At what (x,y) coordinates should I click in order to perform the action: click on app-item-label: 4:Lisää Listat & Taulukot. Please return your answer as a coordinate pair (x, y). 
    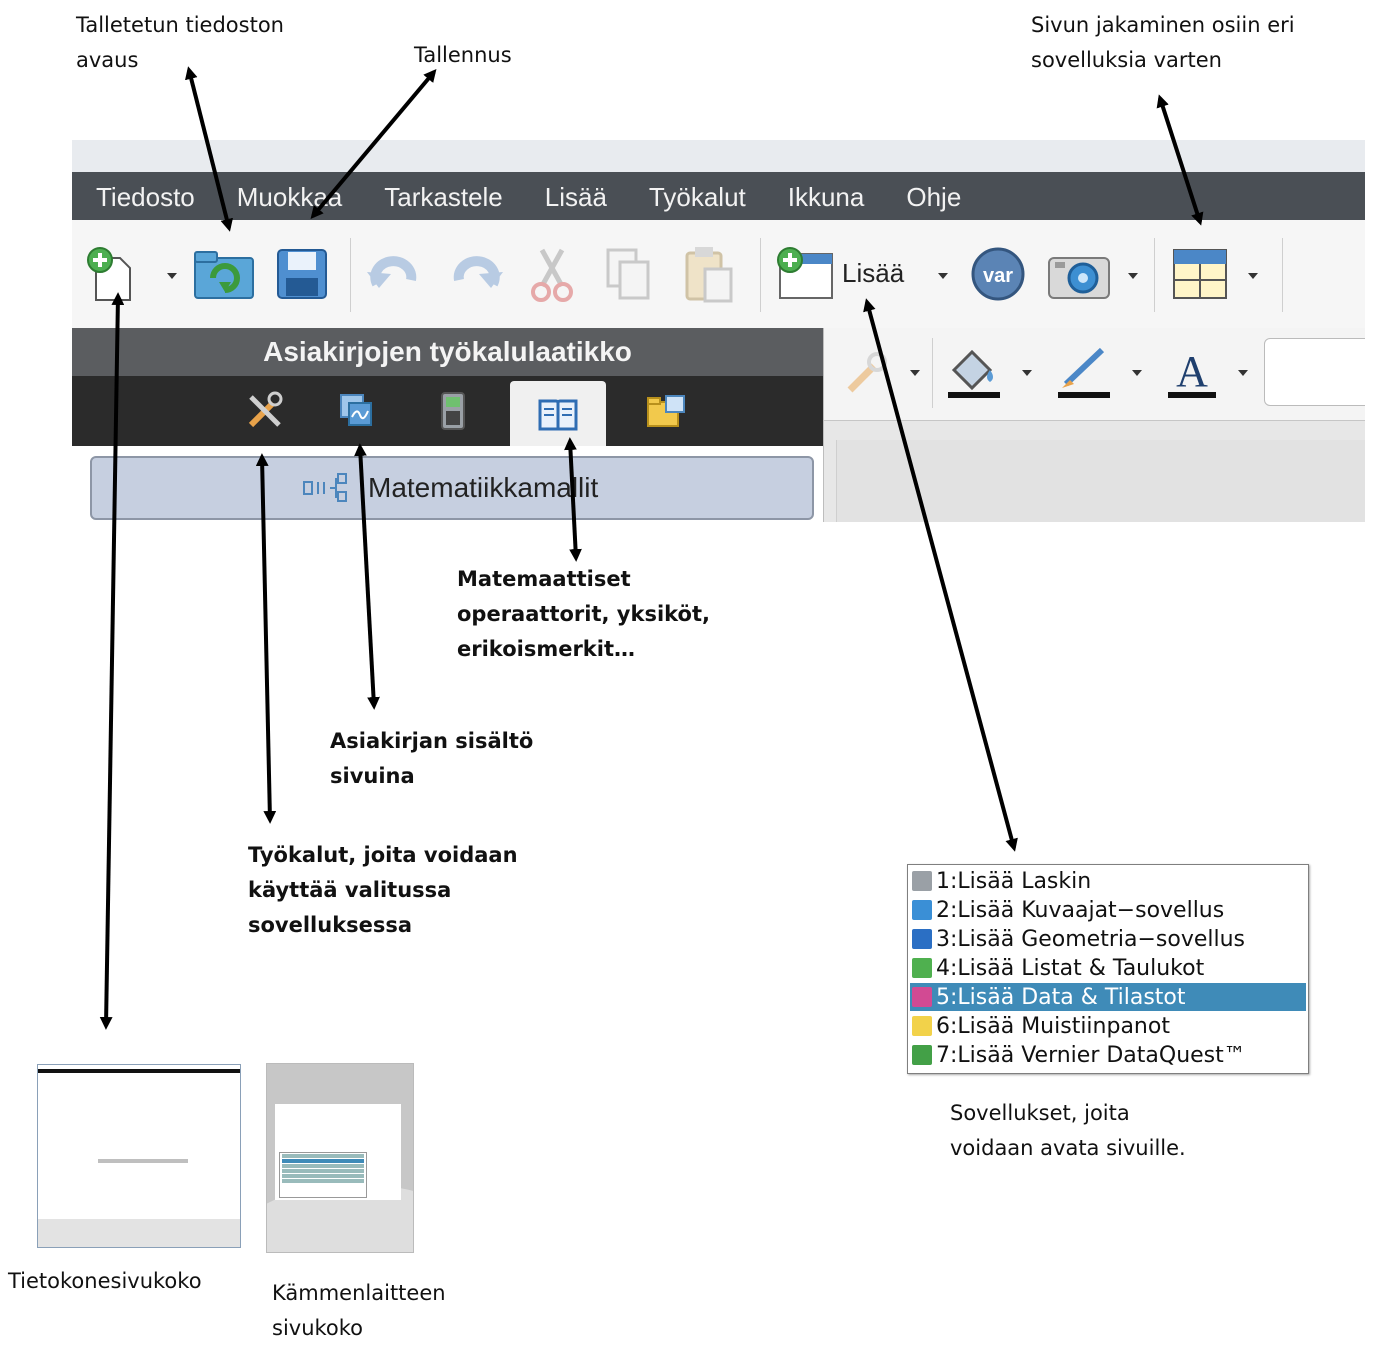
    Looking at the image, I should click on (1070, 968).